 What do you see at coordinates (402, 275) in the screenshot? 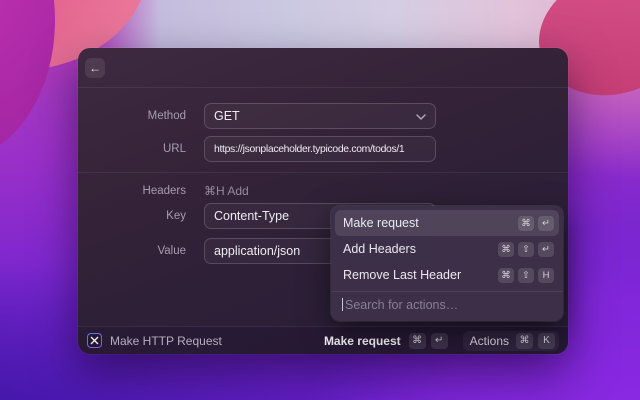
I see `popup-item-label: Remove Last Header` at bounding box center [402, 275].